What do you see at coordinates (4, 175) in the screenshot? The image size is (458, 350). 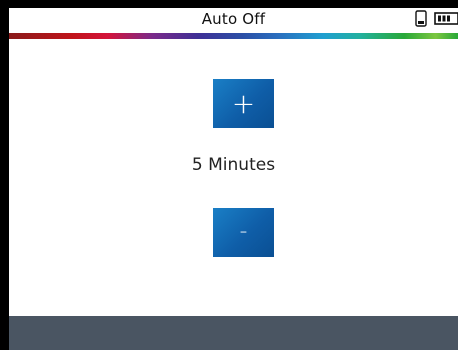 I see `screen-frame-left` at bounding box center [4, 175].